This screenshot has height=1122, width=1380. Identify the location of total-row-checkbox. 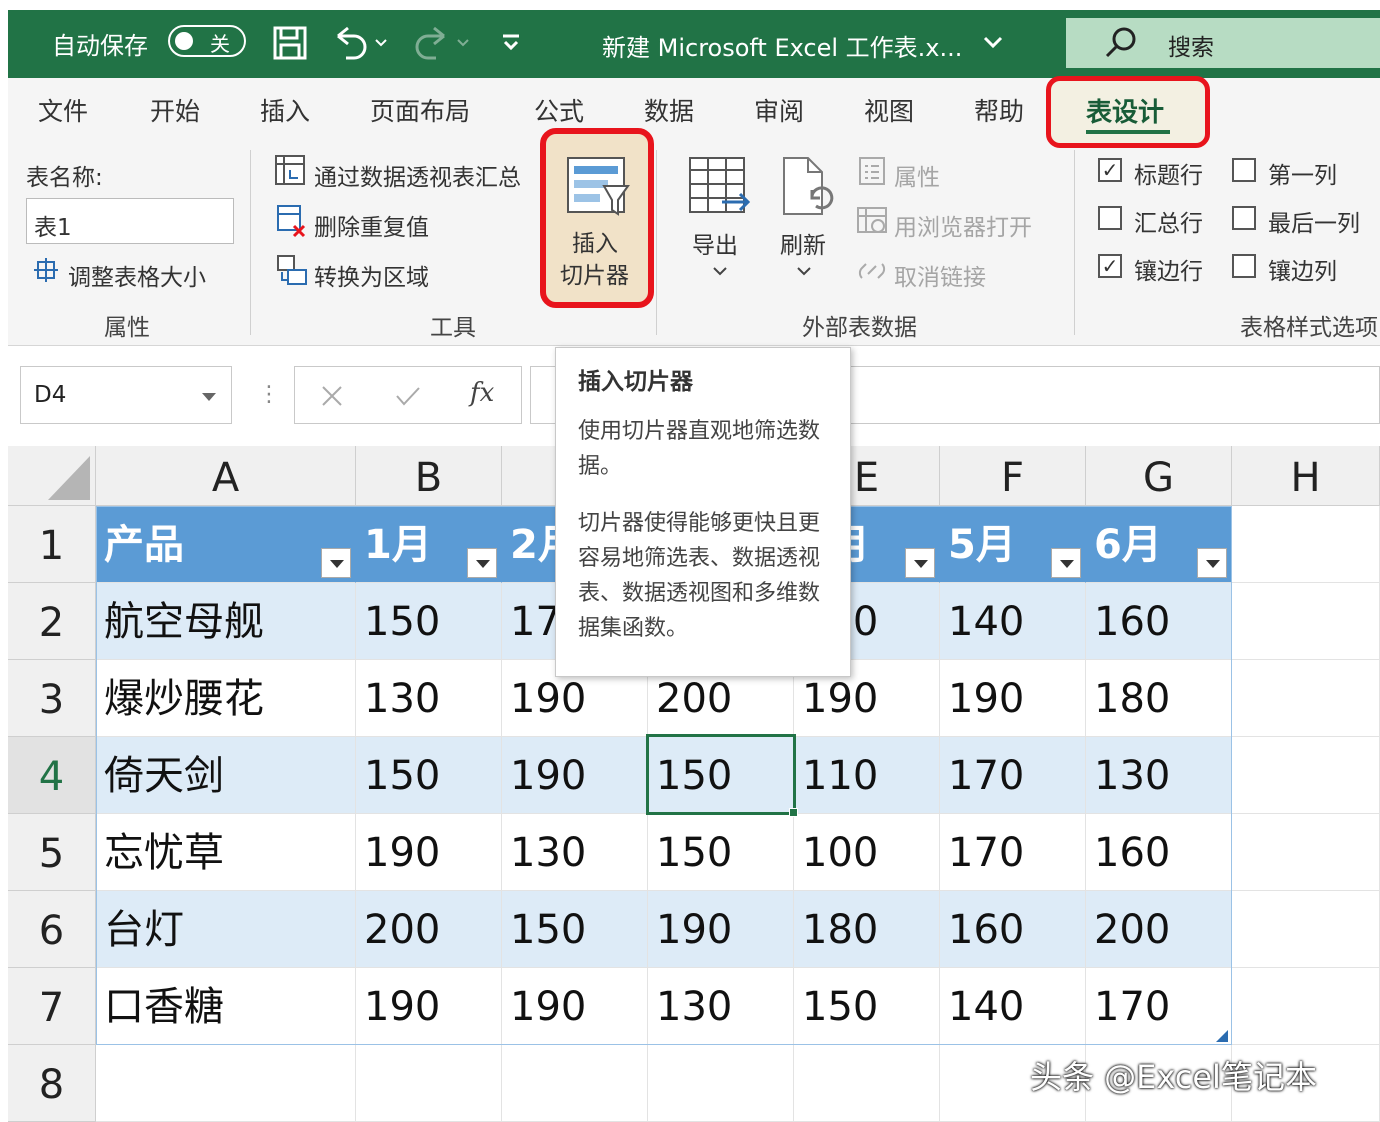
(1110, 218).